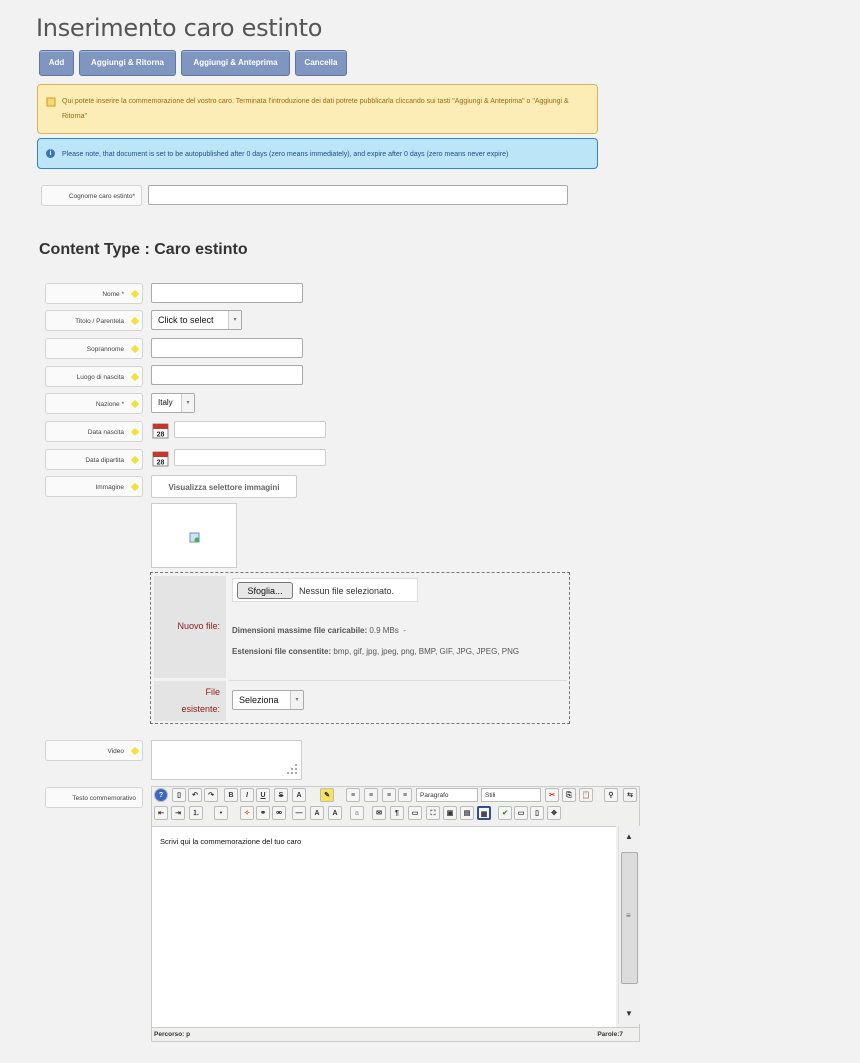 The width and height of the screenshot is (860, 1063). Describe the element at coordinates (56, 63) in the screenshot. I see `add-button: Add` at that location.